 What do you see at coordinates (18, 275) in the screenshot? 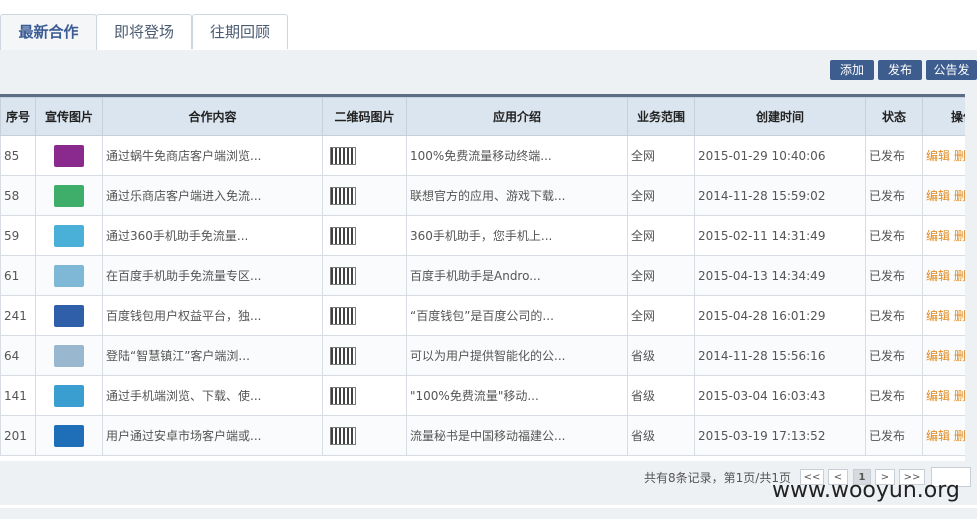
I see `cell-id: 61` at bounding box center [18, 275].